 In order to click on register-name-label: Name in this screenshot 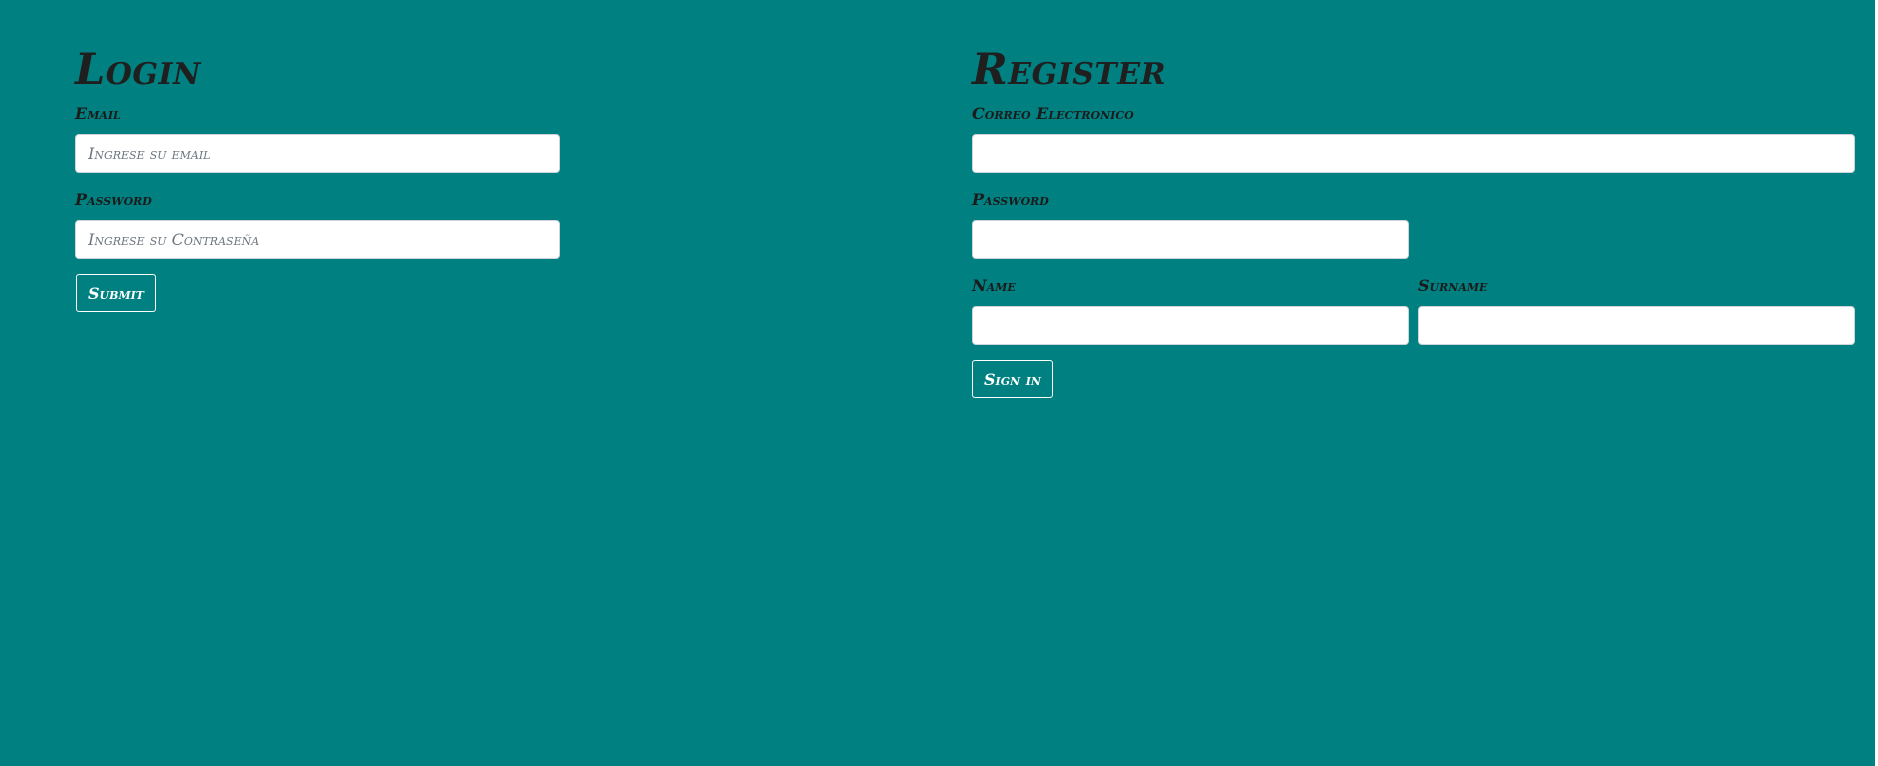, I will do `click(994, 285)`.